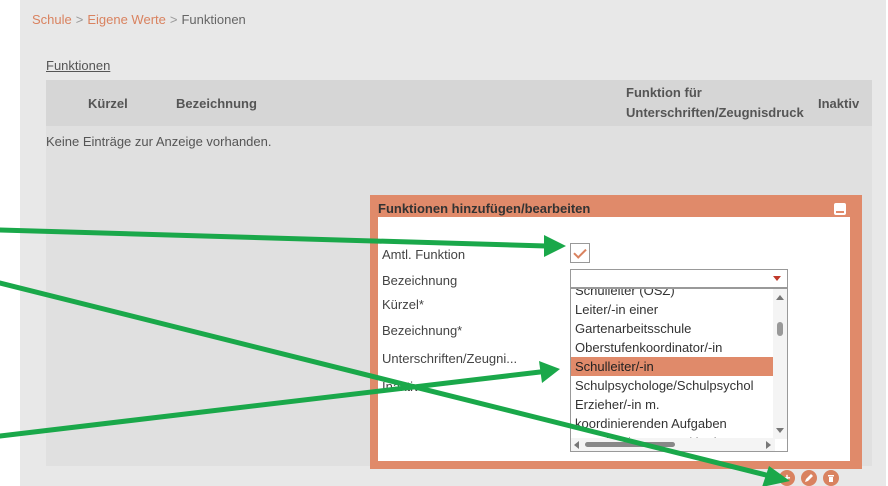  I want to click on empty-message: Keine Einträge zur Anzeige vorhanden., so click(159, 141).